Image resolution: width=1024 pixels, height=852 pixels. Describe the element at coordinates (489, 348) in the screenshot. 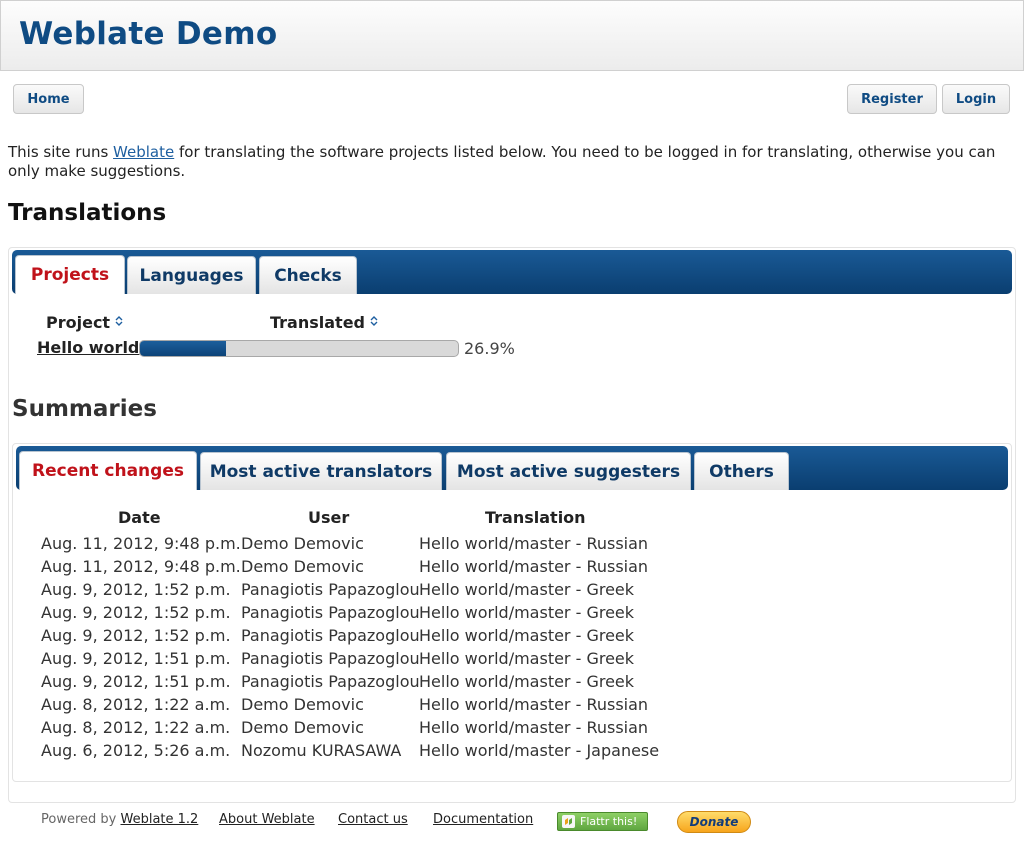

I see `translated-percent: 26.9%` at that location.